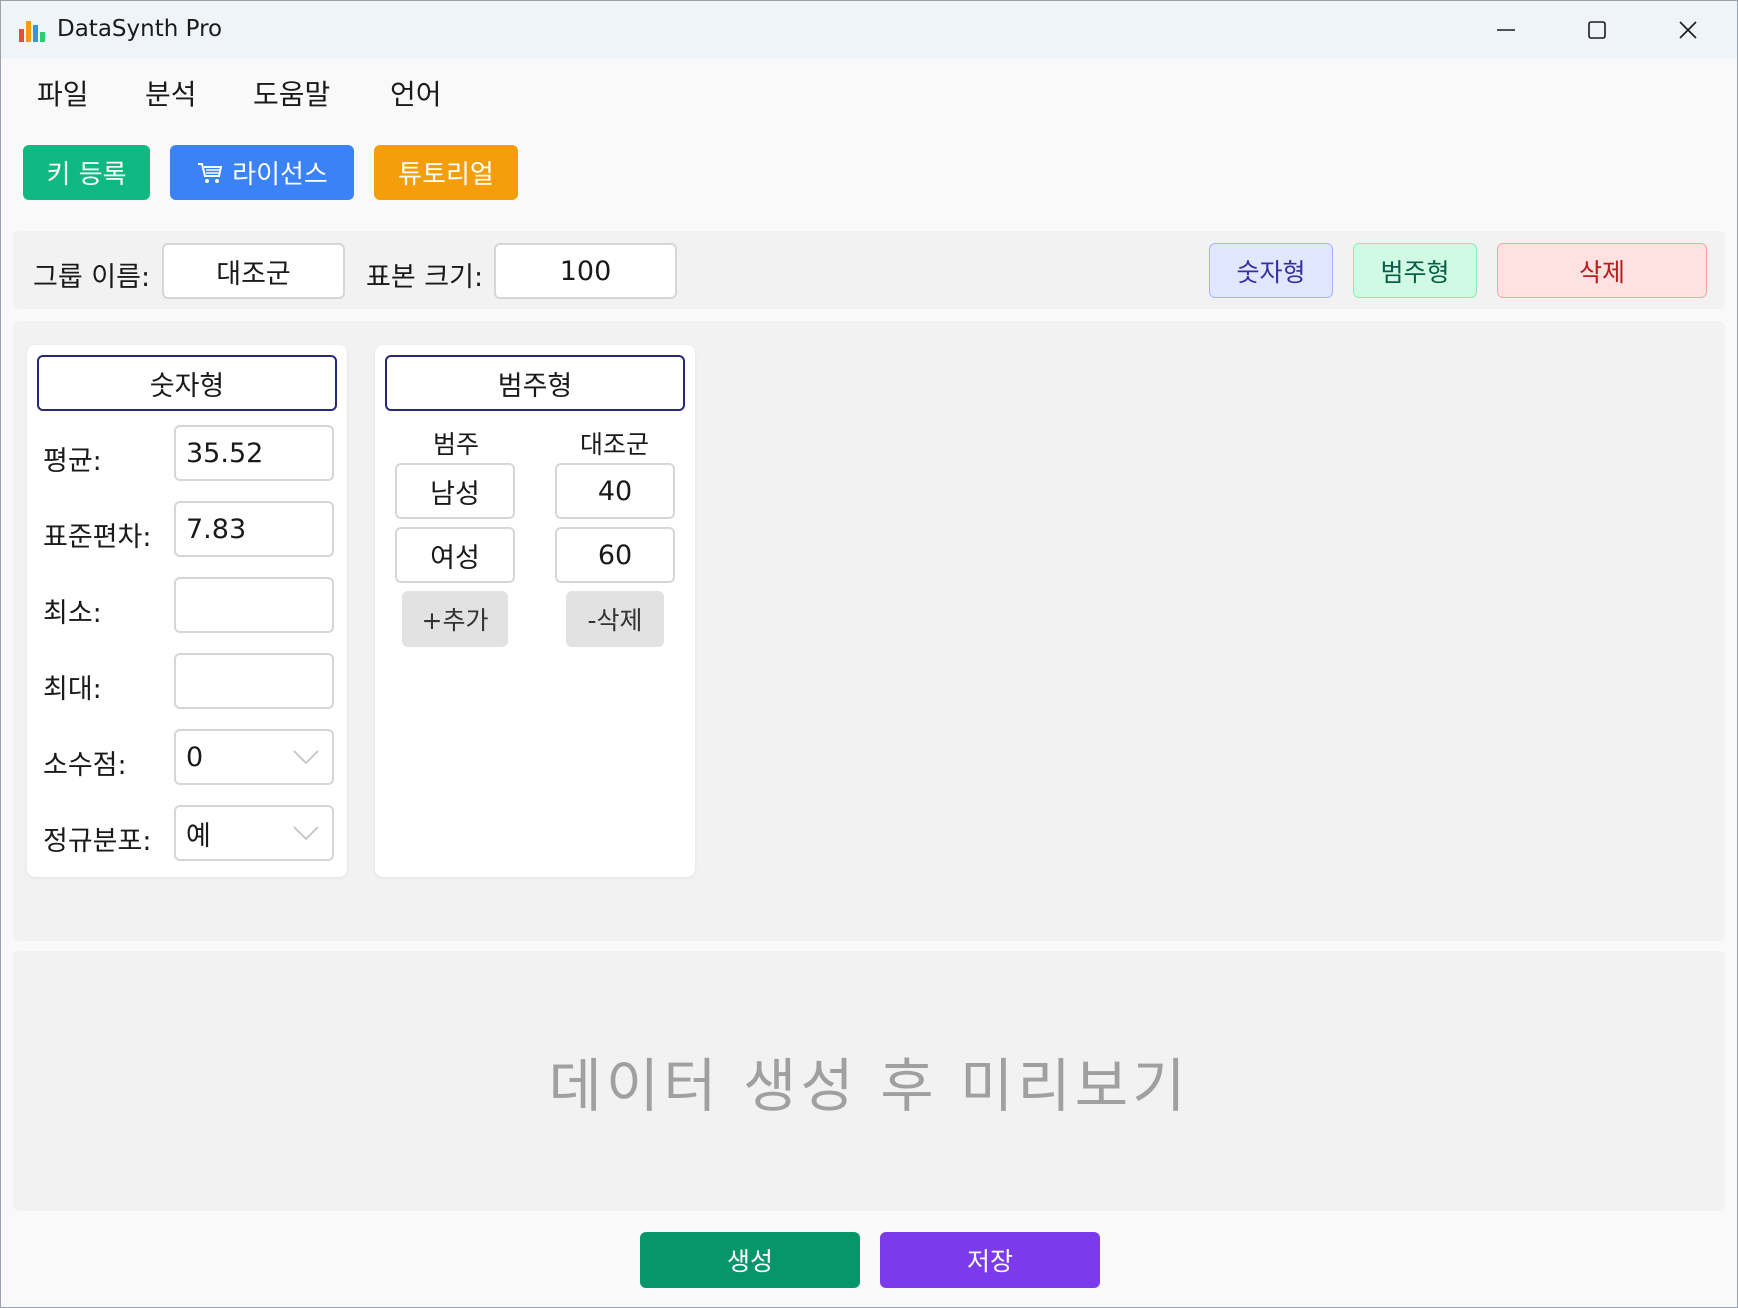  Describe the element at coordinates (187, 383) in the screenshot. I see `numeric-card-title: 숫자형` at that location.